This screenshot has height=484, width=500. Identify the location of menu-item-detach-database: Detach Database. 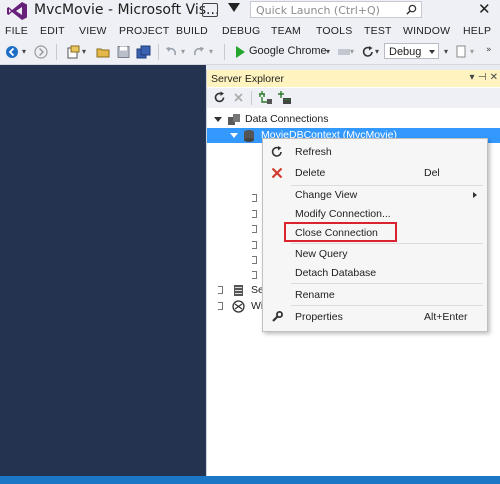
(375, 273).